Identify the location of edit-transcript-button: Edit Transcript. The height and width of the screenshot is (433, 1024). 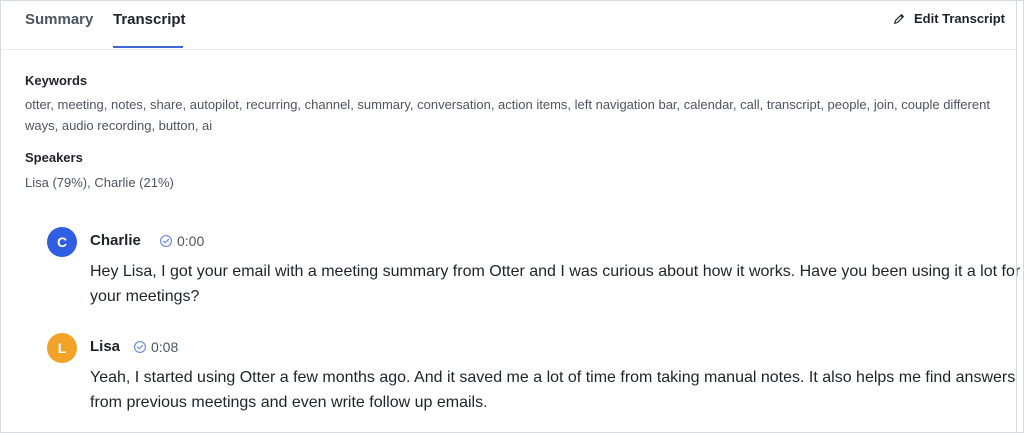
(948, 18).